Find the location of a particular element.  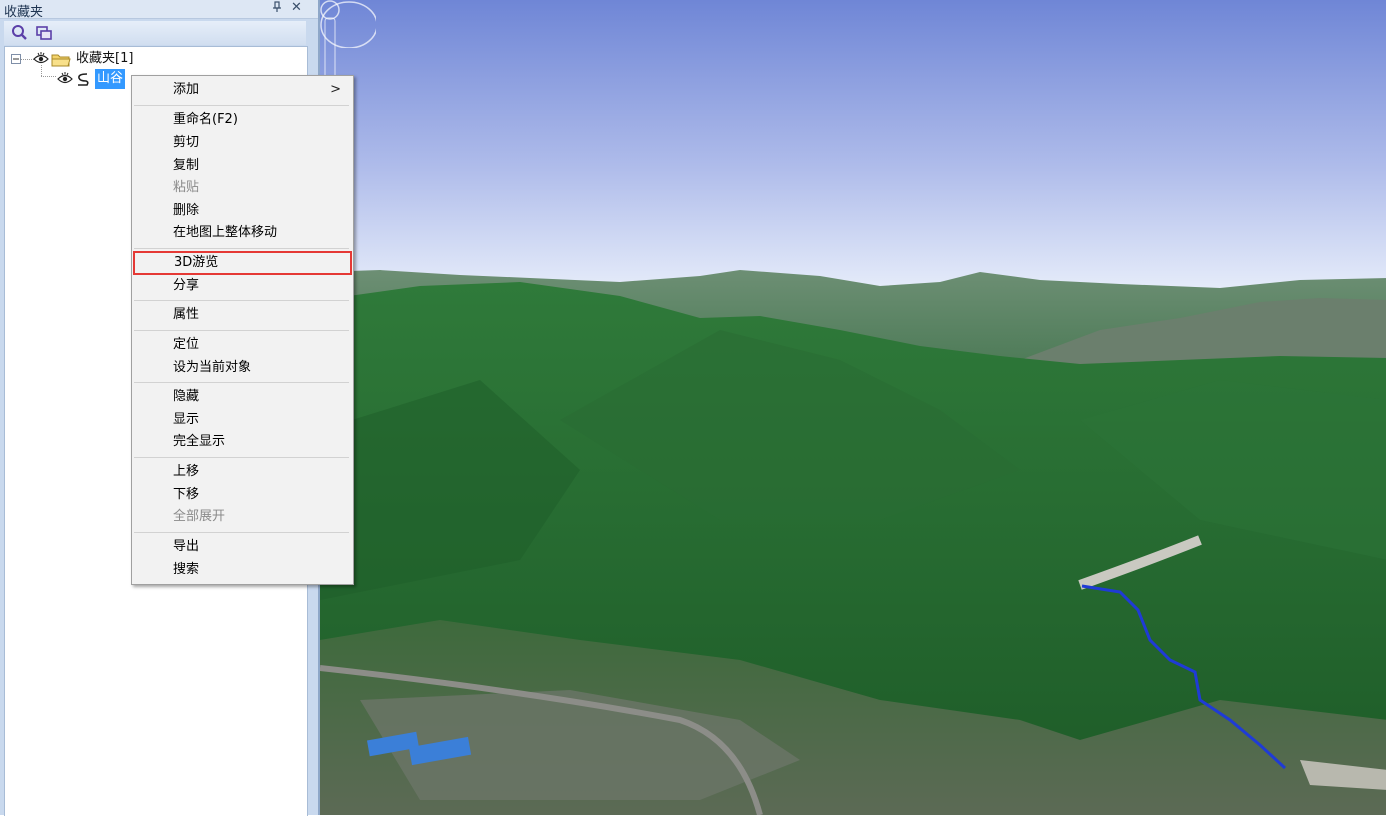

menu-item-hide: 隐藏 is located at coordinates (242, 397).